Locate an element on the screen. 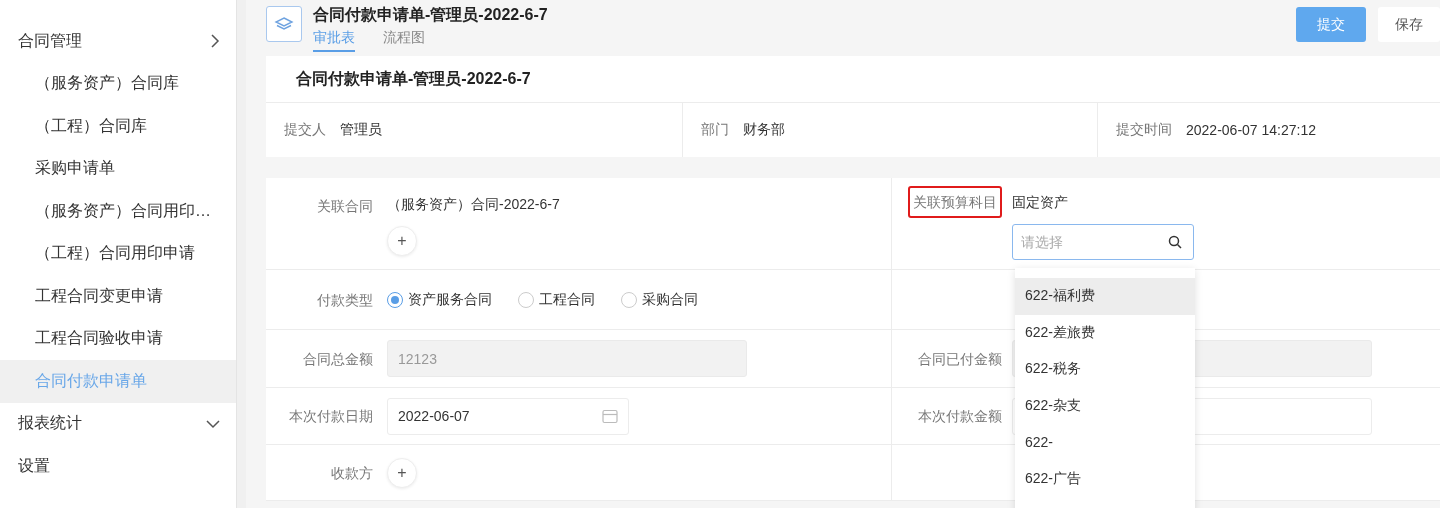  field-label: 关联预算科目 is located at coordinates (955, 202).